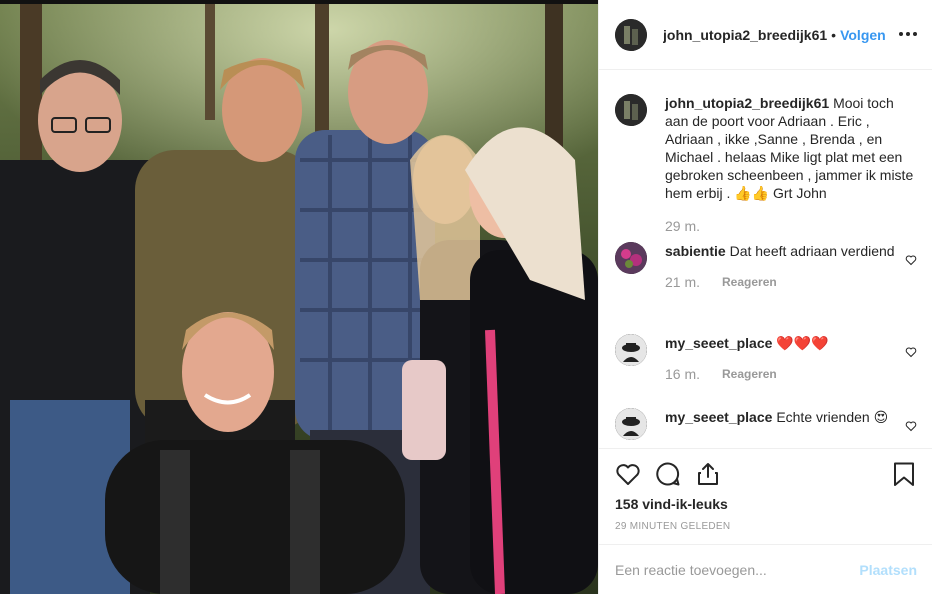 The height and width of the screenshot is (594, 932). I want to click on comment-time: 16 m., so click(682, 374).